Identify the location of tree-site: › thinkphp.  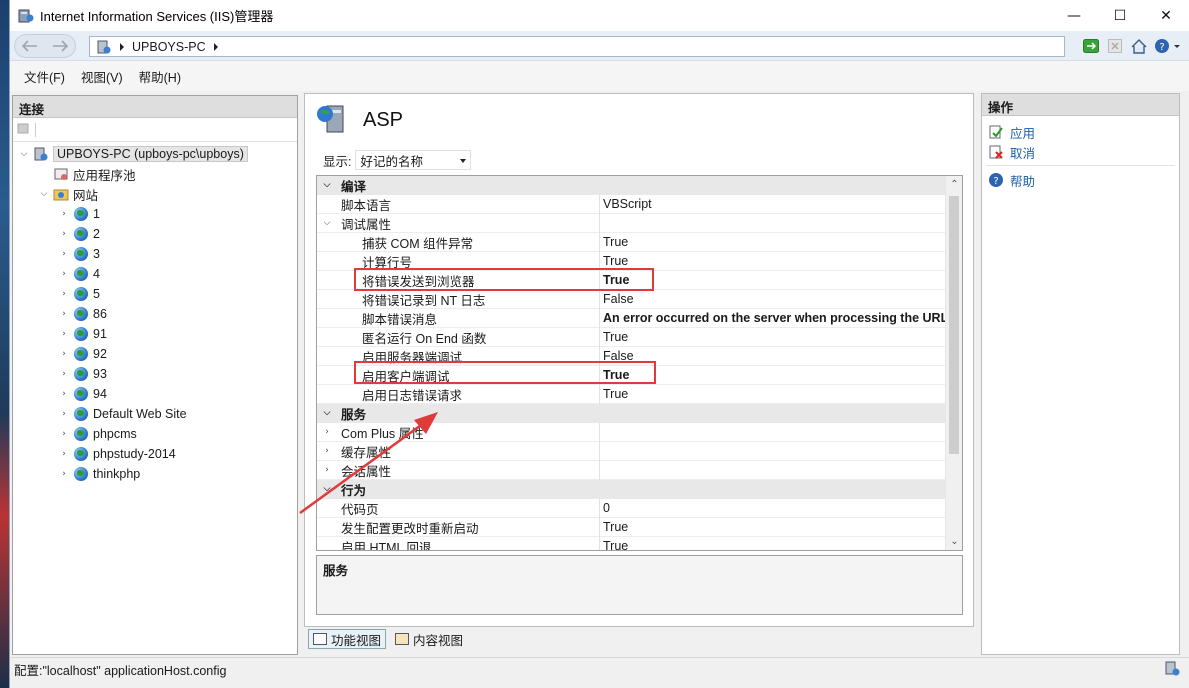
(155, 474).